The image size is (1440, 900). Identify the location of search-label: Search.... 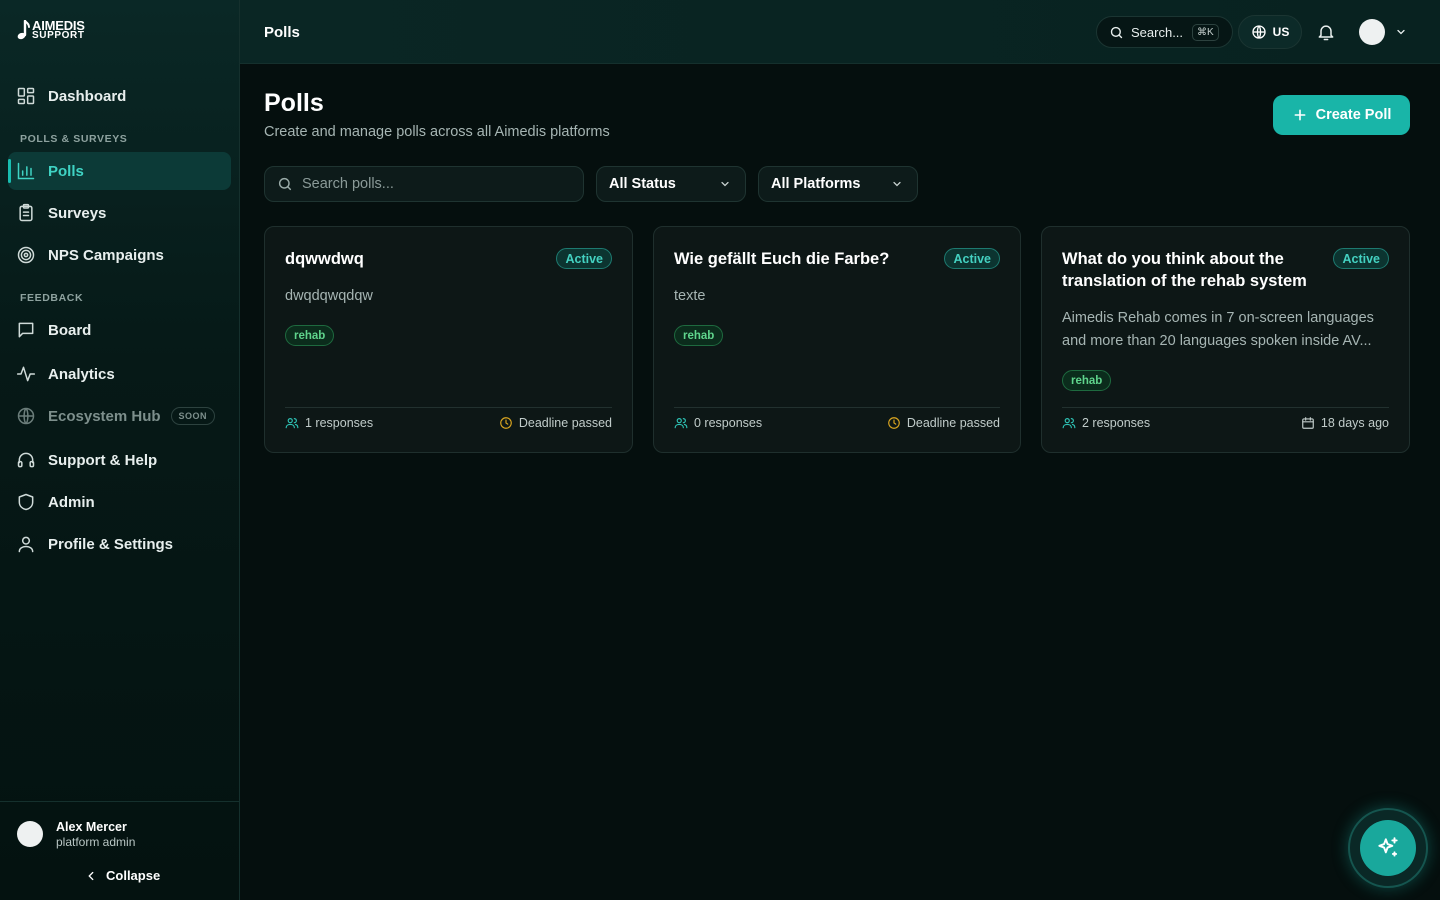
(1157, 32).